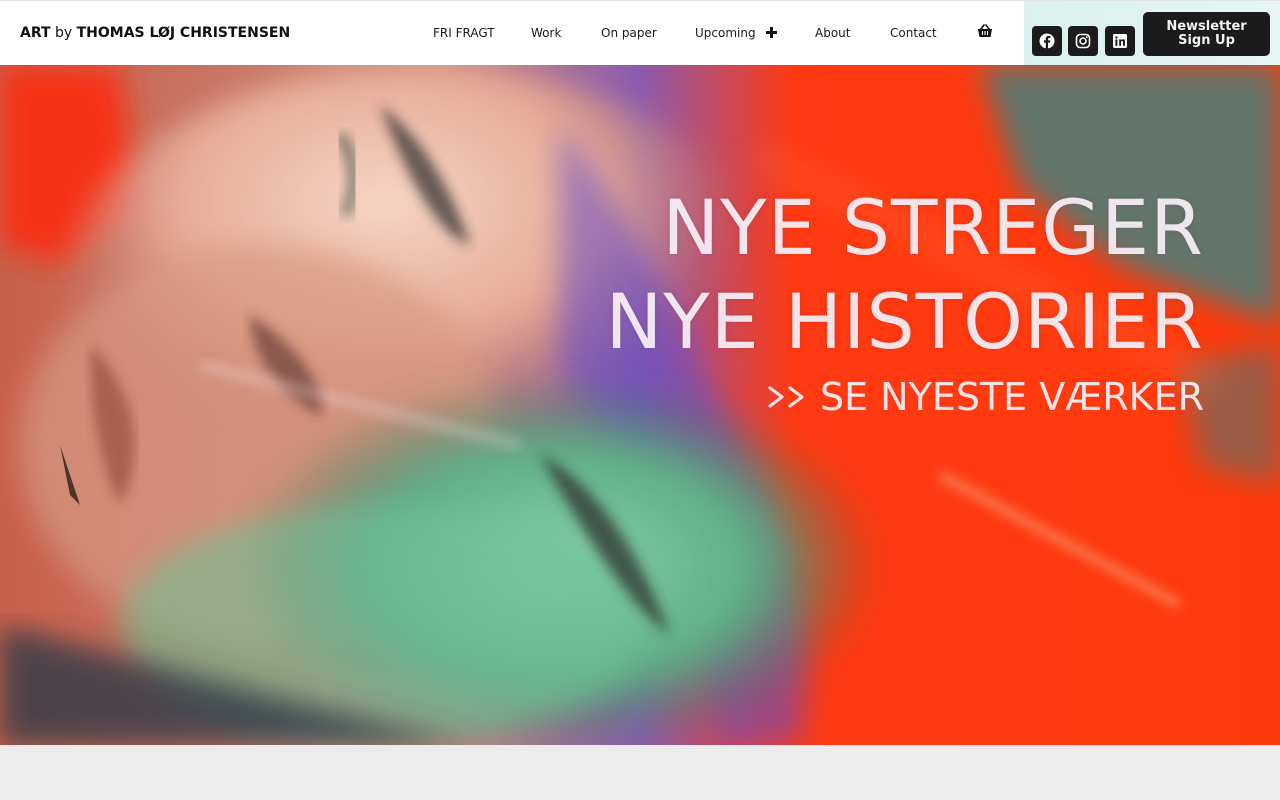 This screenshot has height=800, width=1280. I want to click on instagram-icon, so click(1083, 41).